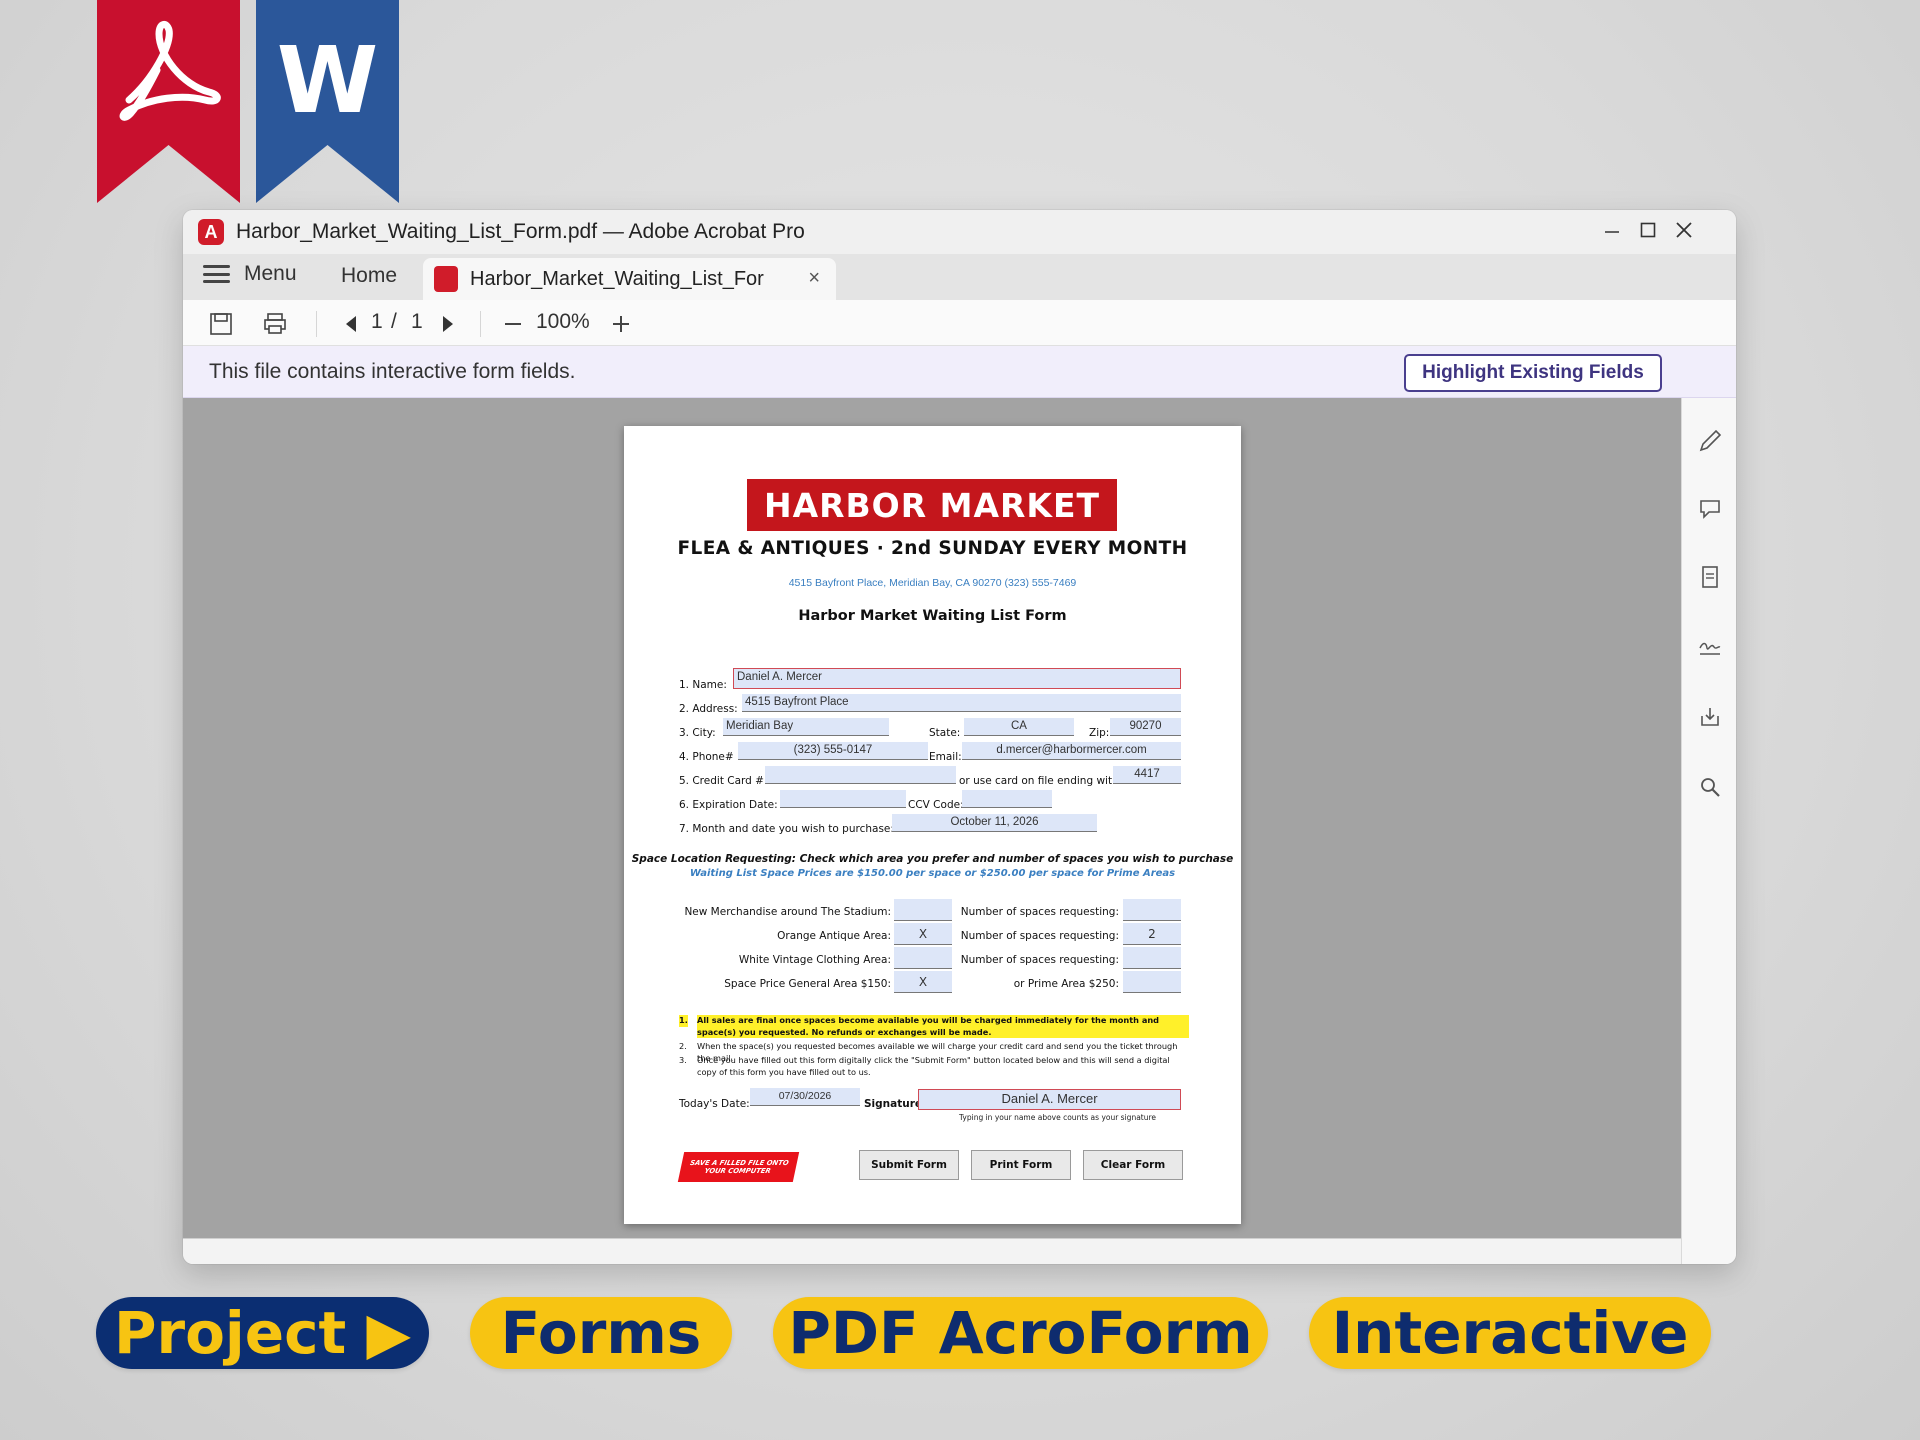 This screenshot has width=1920, height=1440. I want to click on zip-field: 90270, so click(1145, 727).